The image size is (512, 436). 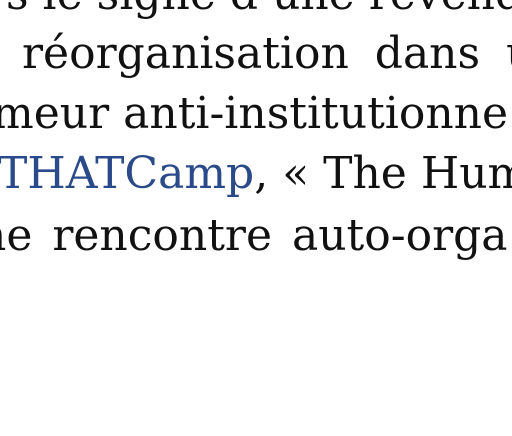 What do you see at coordinates (254, 113) in the screenshot?
I see `text-line-3: meur anti-institutionne` at bounding box center [254, 113].